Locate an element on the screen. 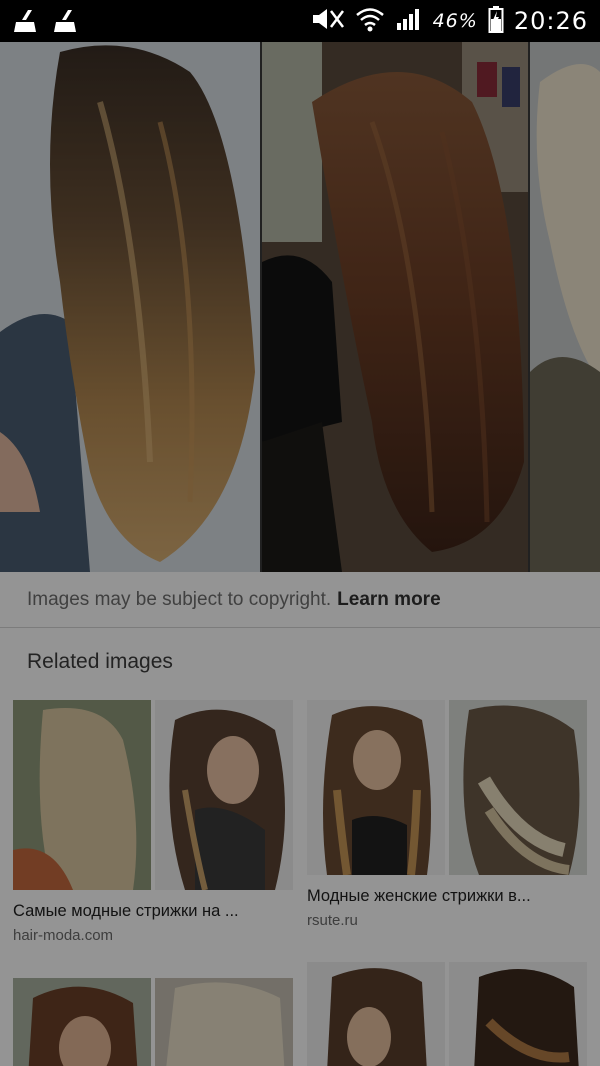 The image size is (600, 1066). related-images-heading: Related images is located at coordinates (100, 661).